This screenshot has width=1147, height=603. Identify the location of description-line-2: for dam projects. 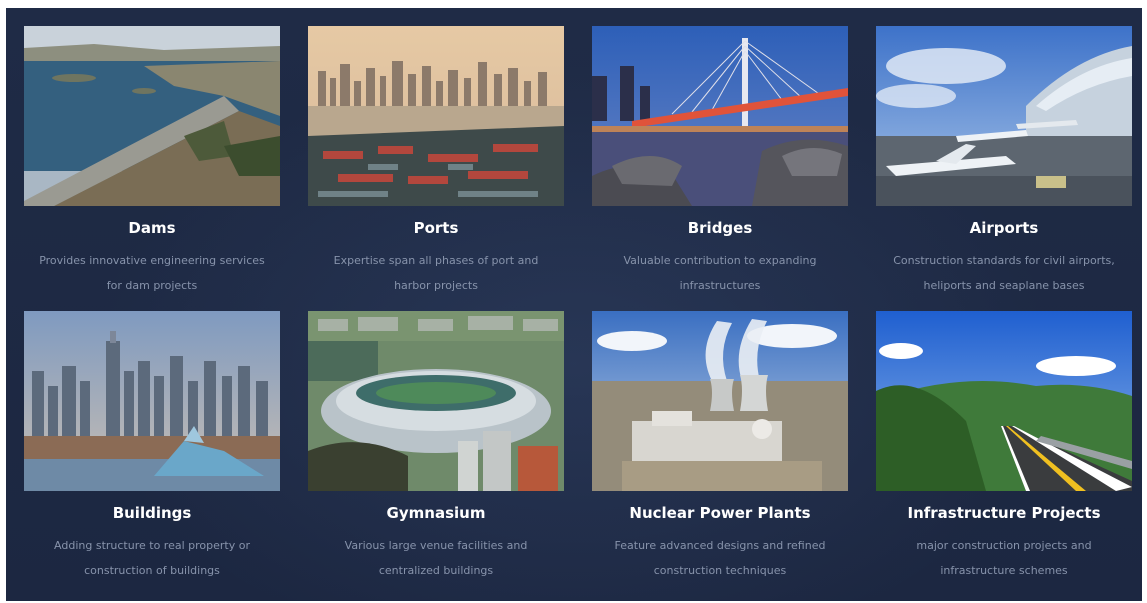
(152, 285).